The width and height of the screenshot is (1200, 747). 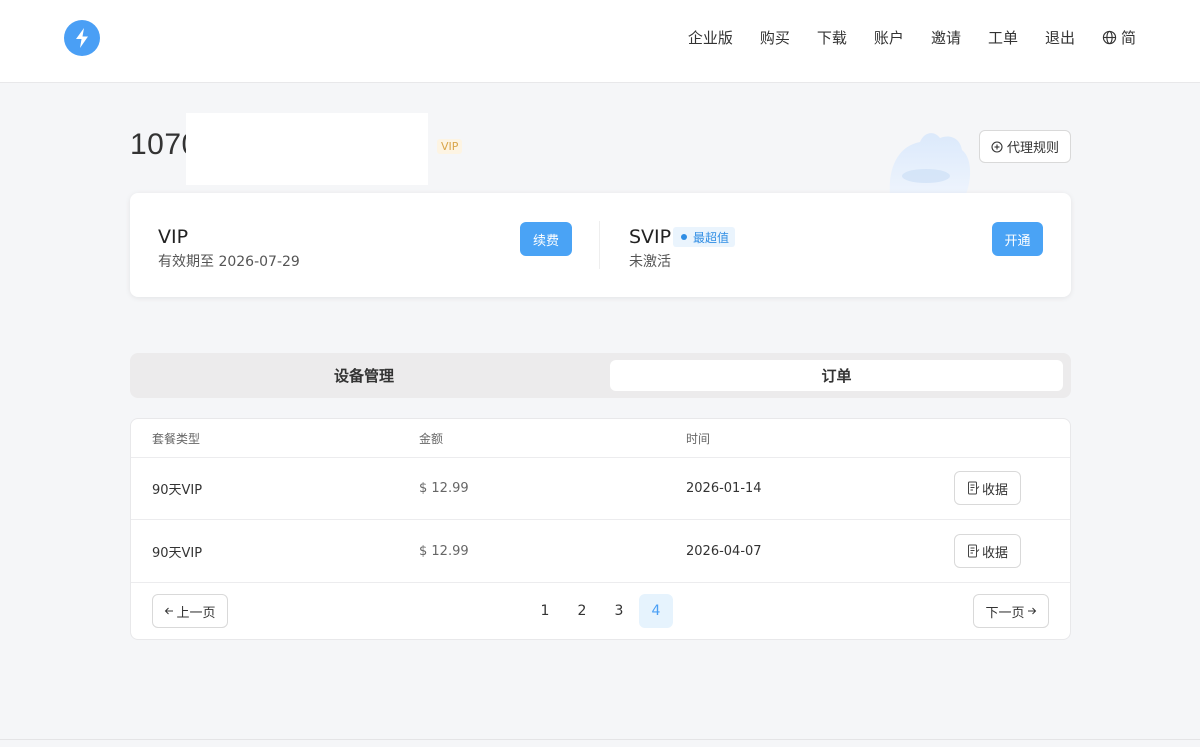 What do you see at coordinates (173, 237) in the screenshot?
I see `vip-plan-name: VIP` at bounding box center [173, 237].